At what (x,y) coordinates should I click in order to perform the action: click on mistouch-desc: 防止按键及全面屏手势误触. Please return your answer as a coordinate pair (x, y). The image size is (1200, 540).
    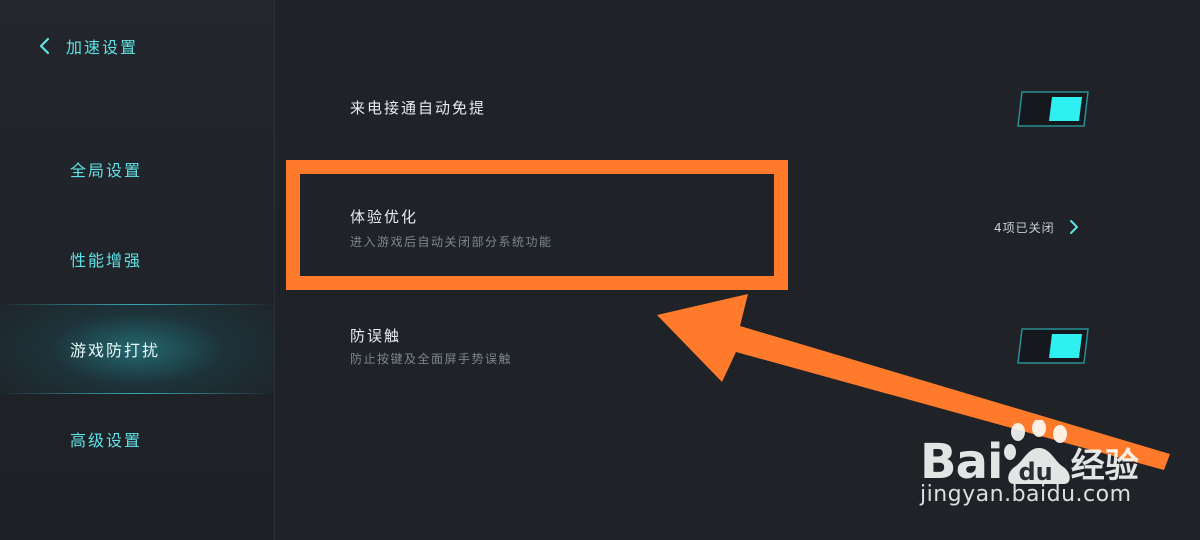
    Looking at the image, I should click on (431, 359).